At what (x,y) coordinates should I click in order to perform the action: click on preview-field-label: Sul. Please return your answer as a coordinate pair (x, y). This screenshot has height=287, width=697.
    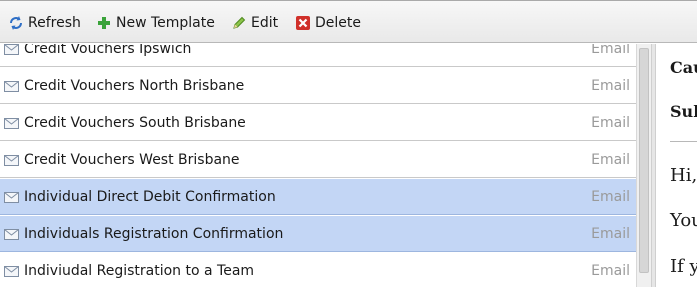
    Looking at the image, I should click on (683, 111).